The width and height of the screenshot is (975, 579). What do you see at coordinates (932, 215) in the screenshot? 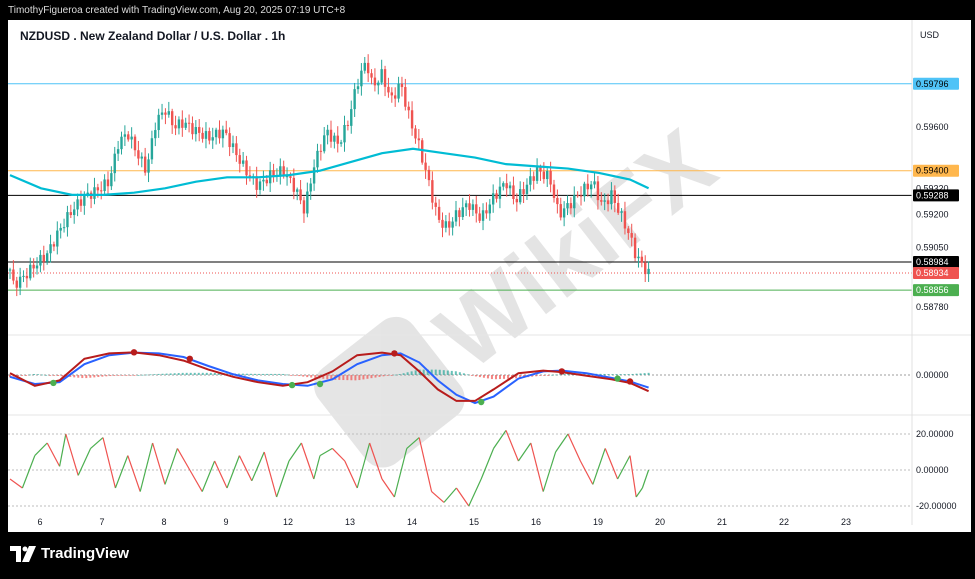
I see `price-tick-label: 0.59200` at bounding box center [932, 215].